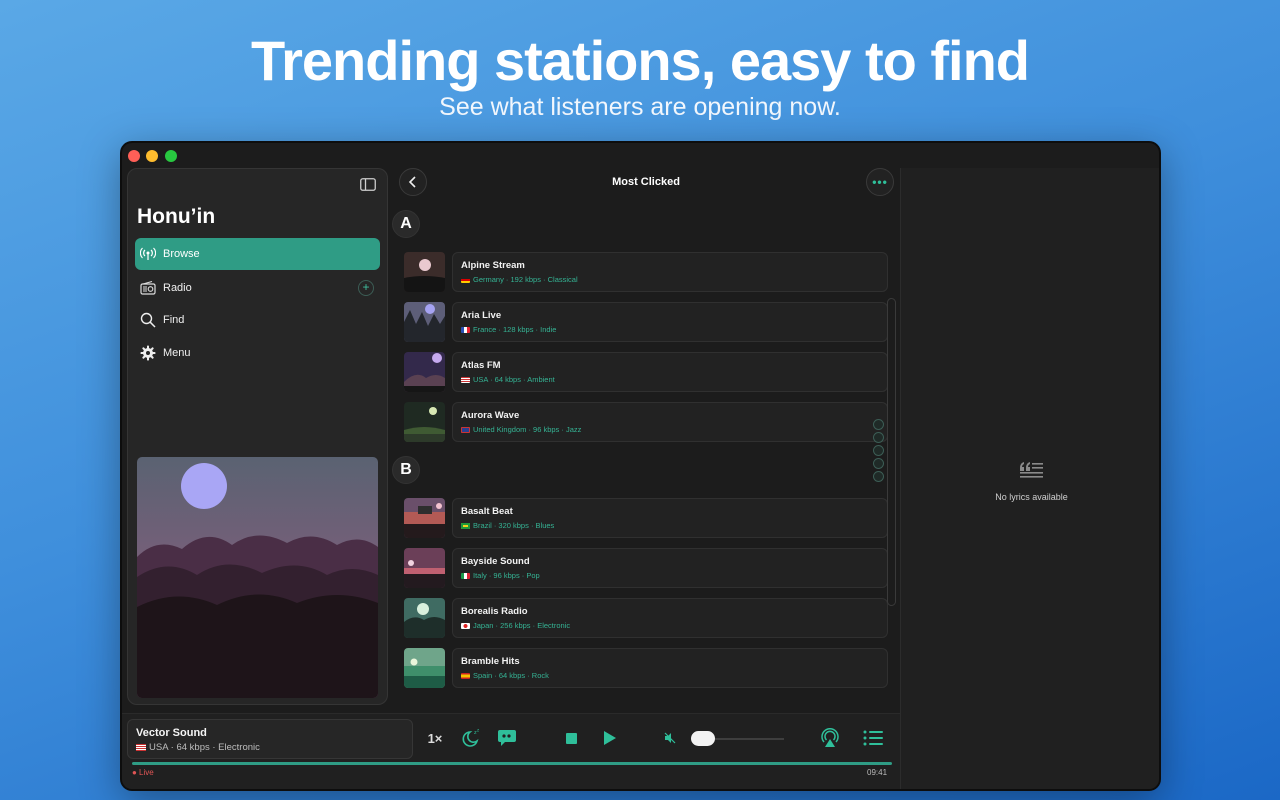 The height and width of the screenshot is (800, 1280). Describe the element at coordinates (257, 320) in the screenshot. I see `sidebar-item-find: Find` at that location.